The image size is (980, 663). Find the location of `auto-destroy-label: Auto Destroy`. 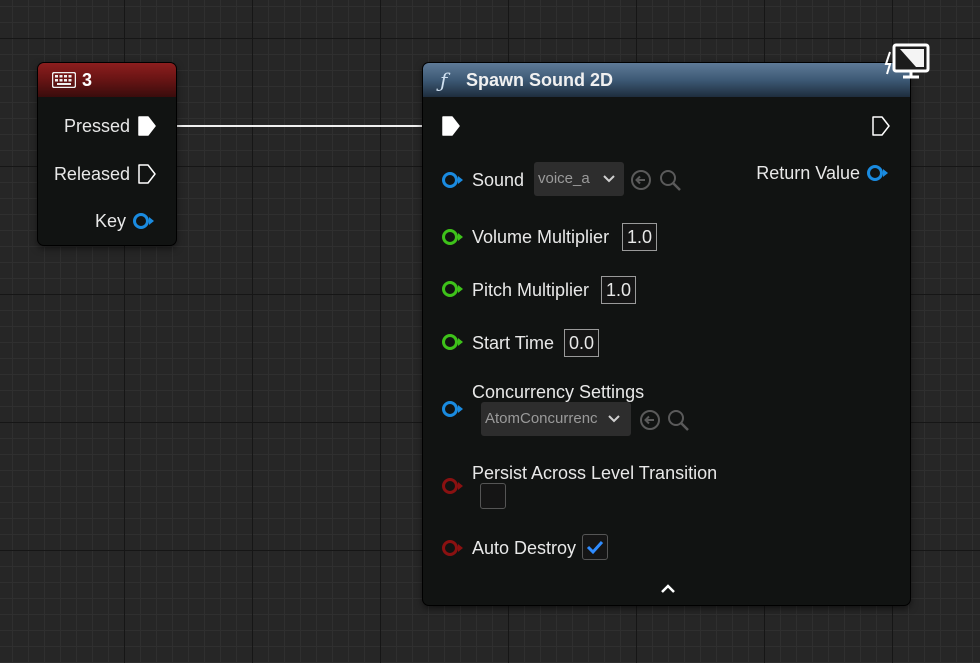

auto-destroy-label: Auto Destroy is located at coordinates (524, 548).